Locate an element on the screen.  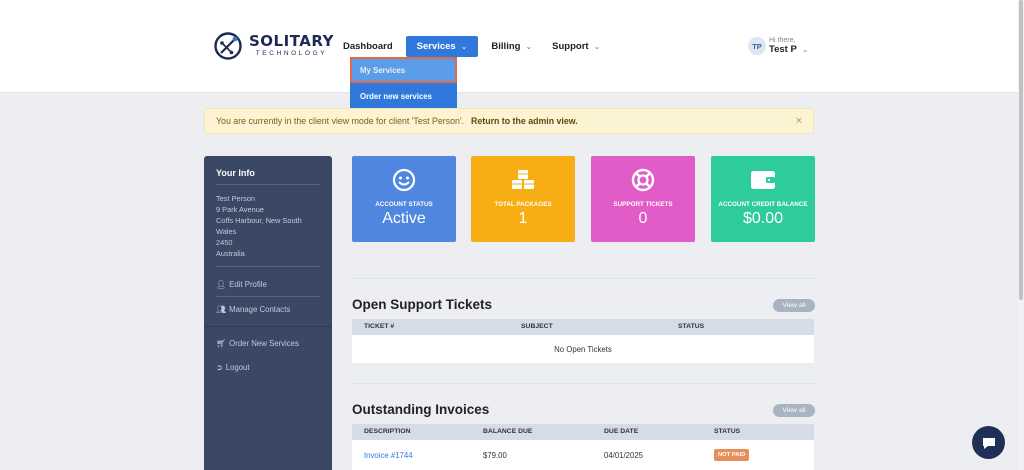
tickets-view-all-button: View all is located at coordinates (794, 305).